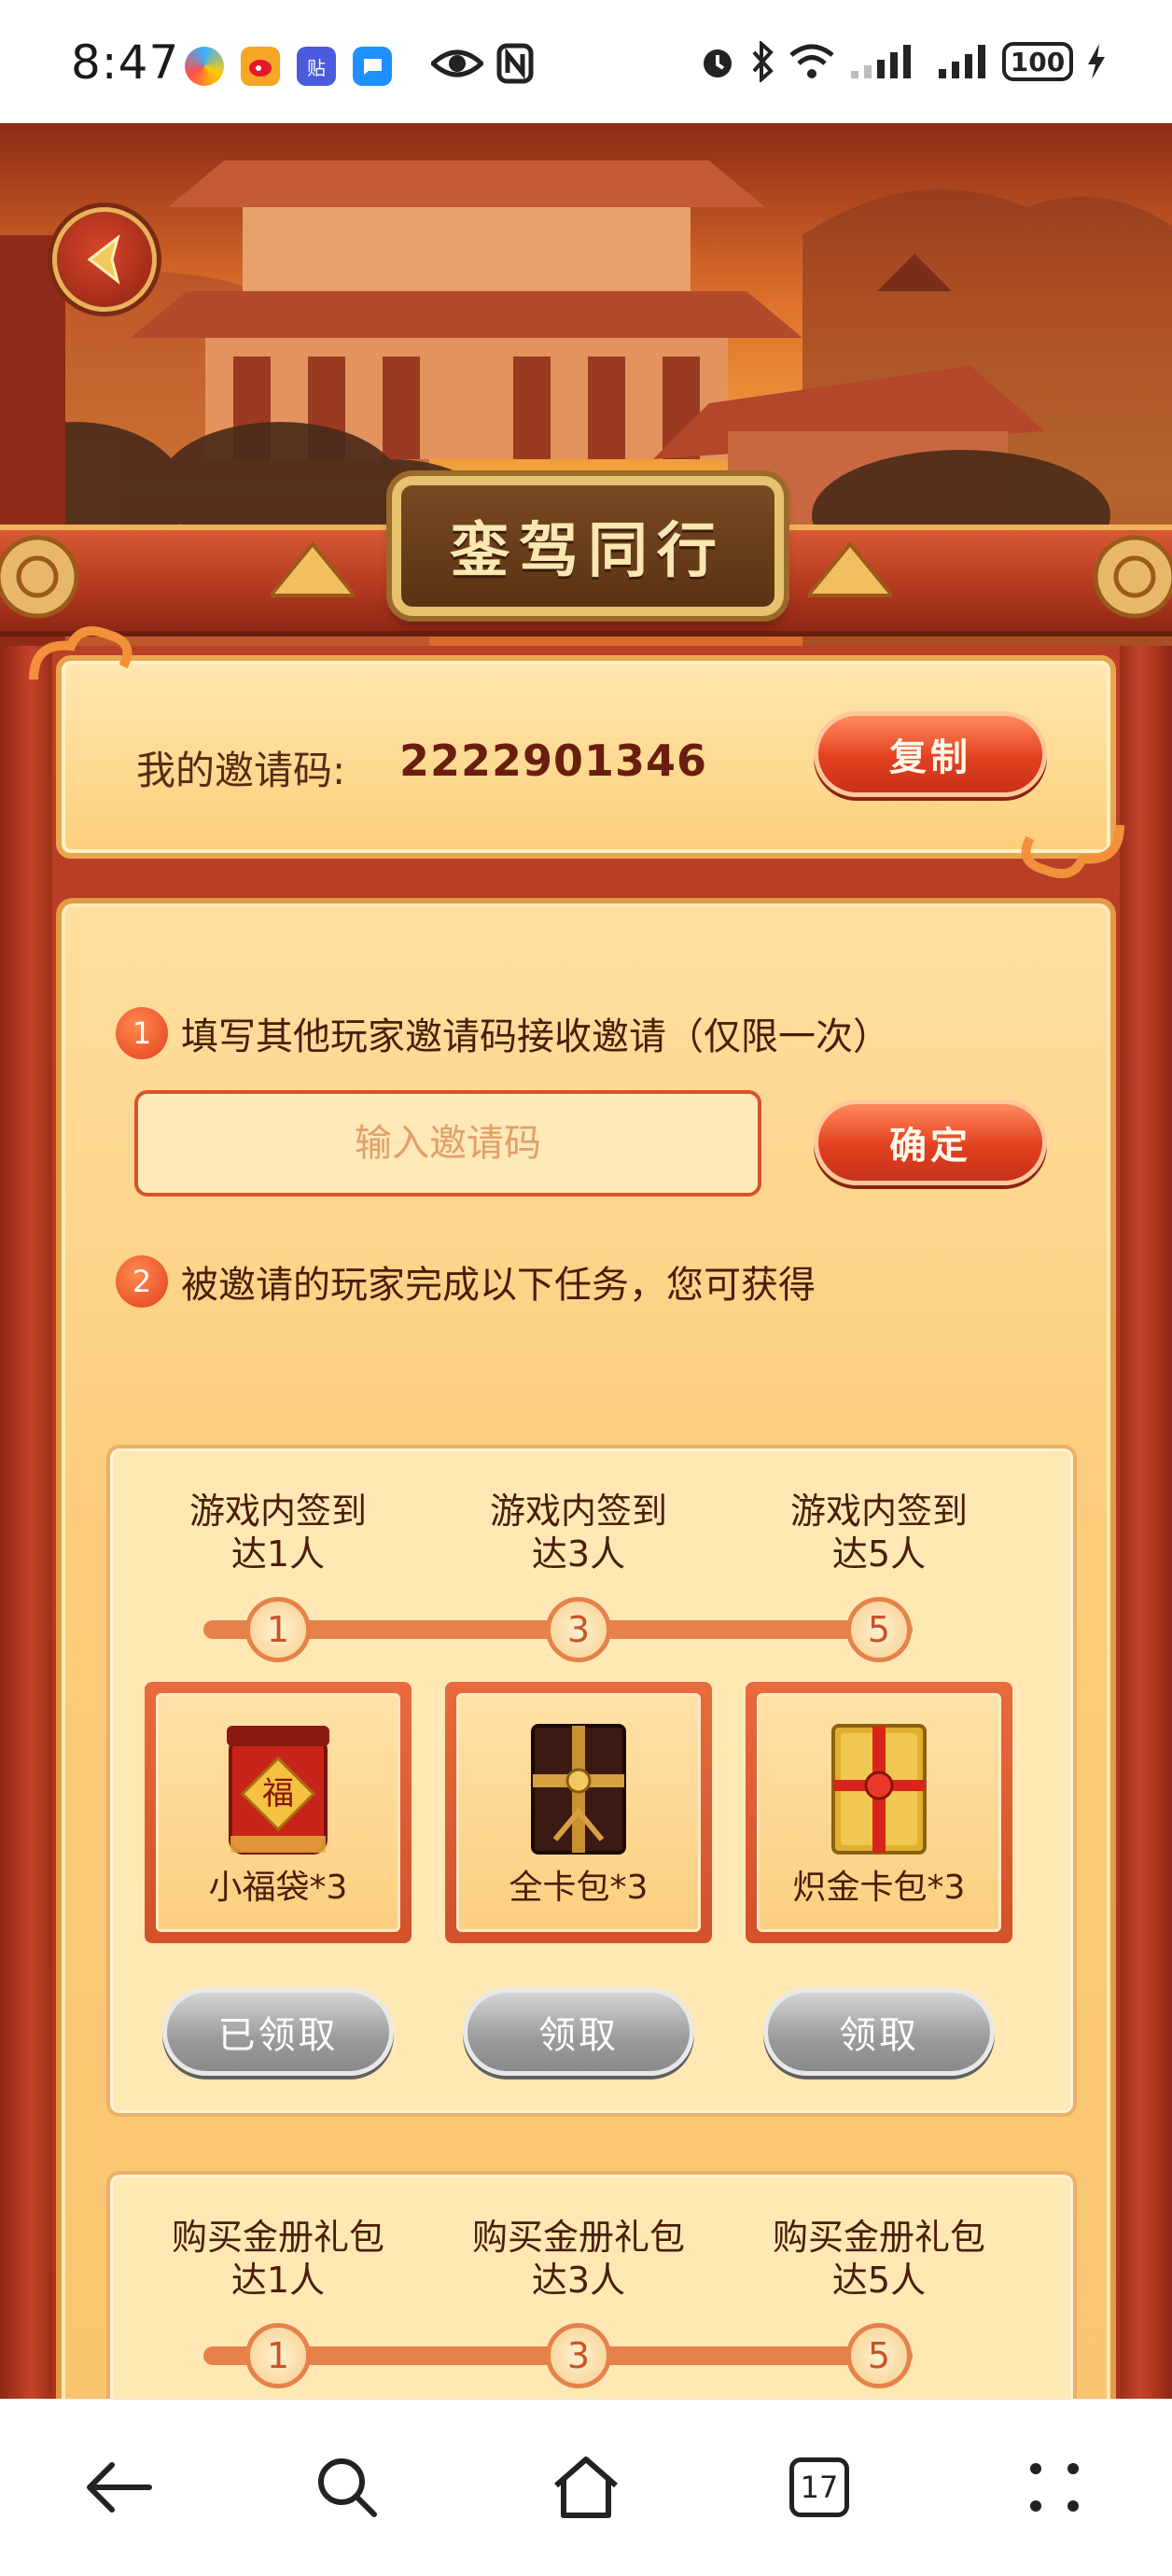  I want to click on step-1-header: 1 填写其他玩家邀请码接收邀请（仅限一次）, so click(503, 1033).